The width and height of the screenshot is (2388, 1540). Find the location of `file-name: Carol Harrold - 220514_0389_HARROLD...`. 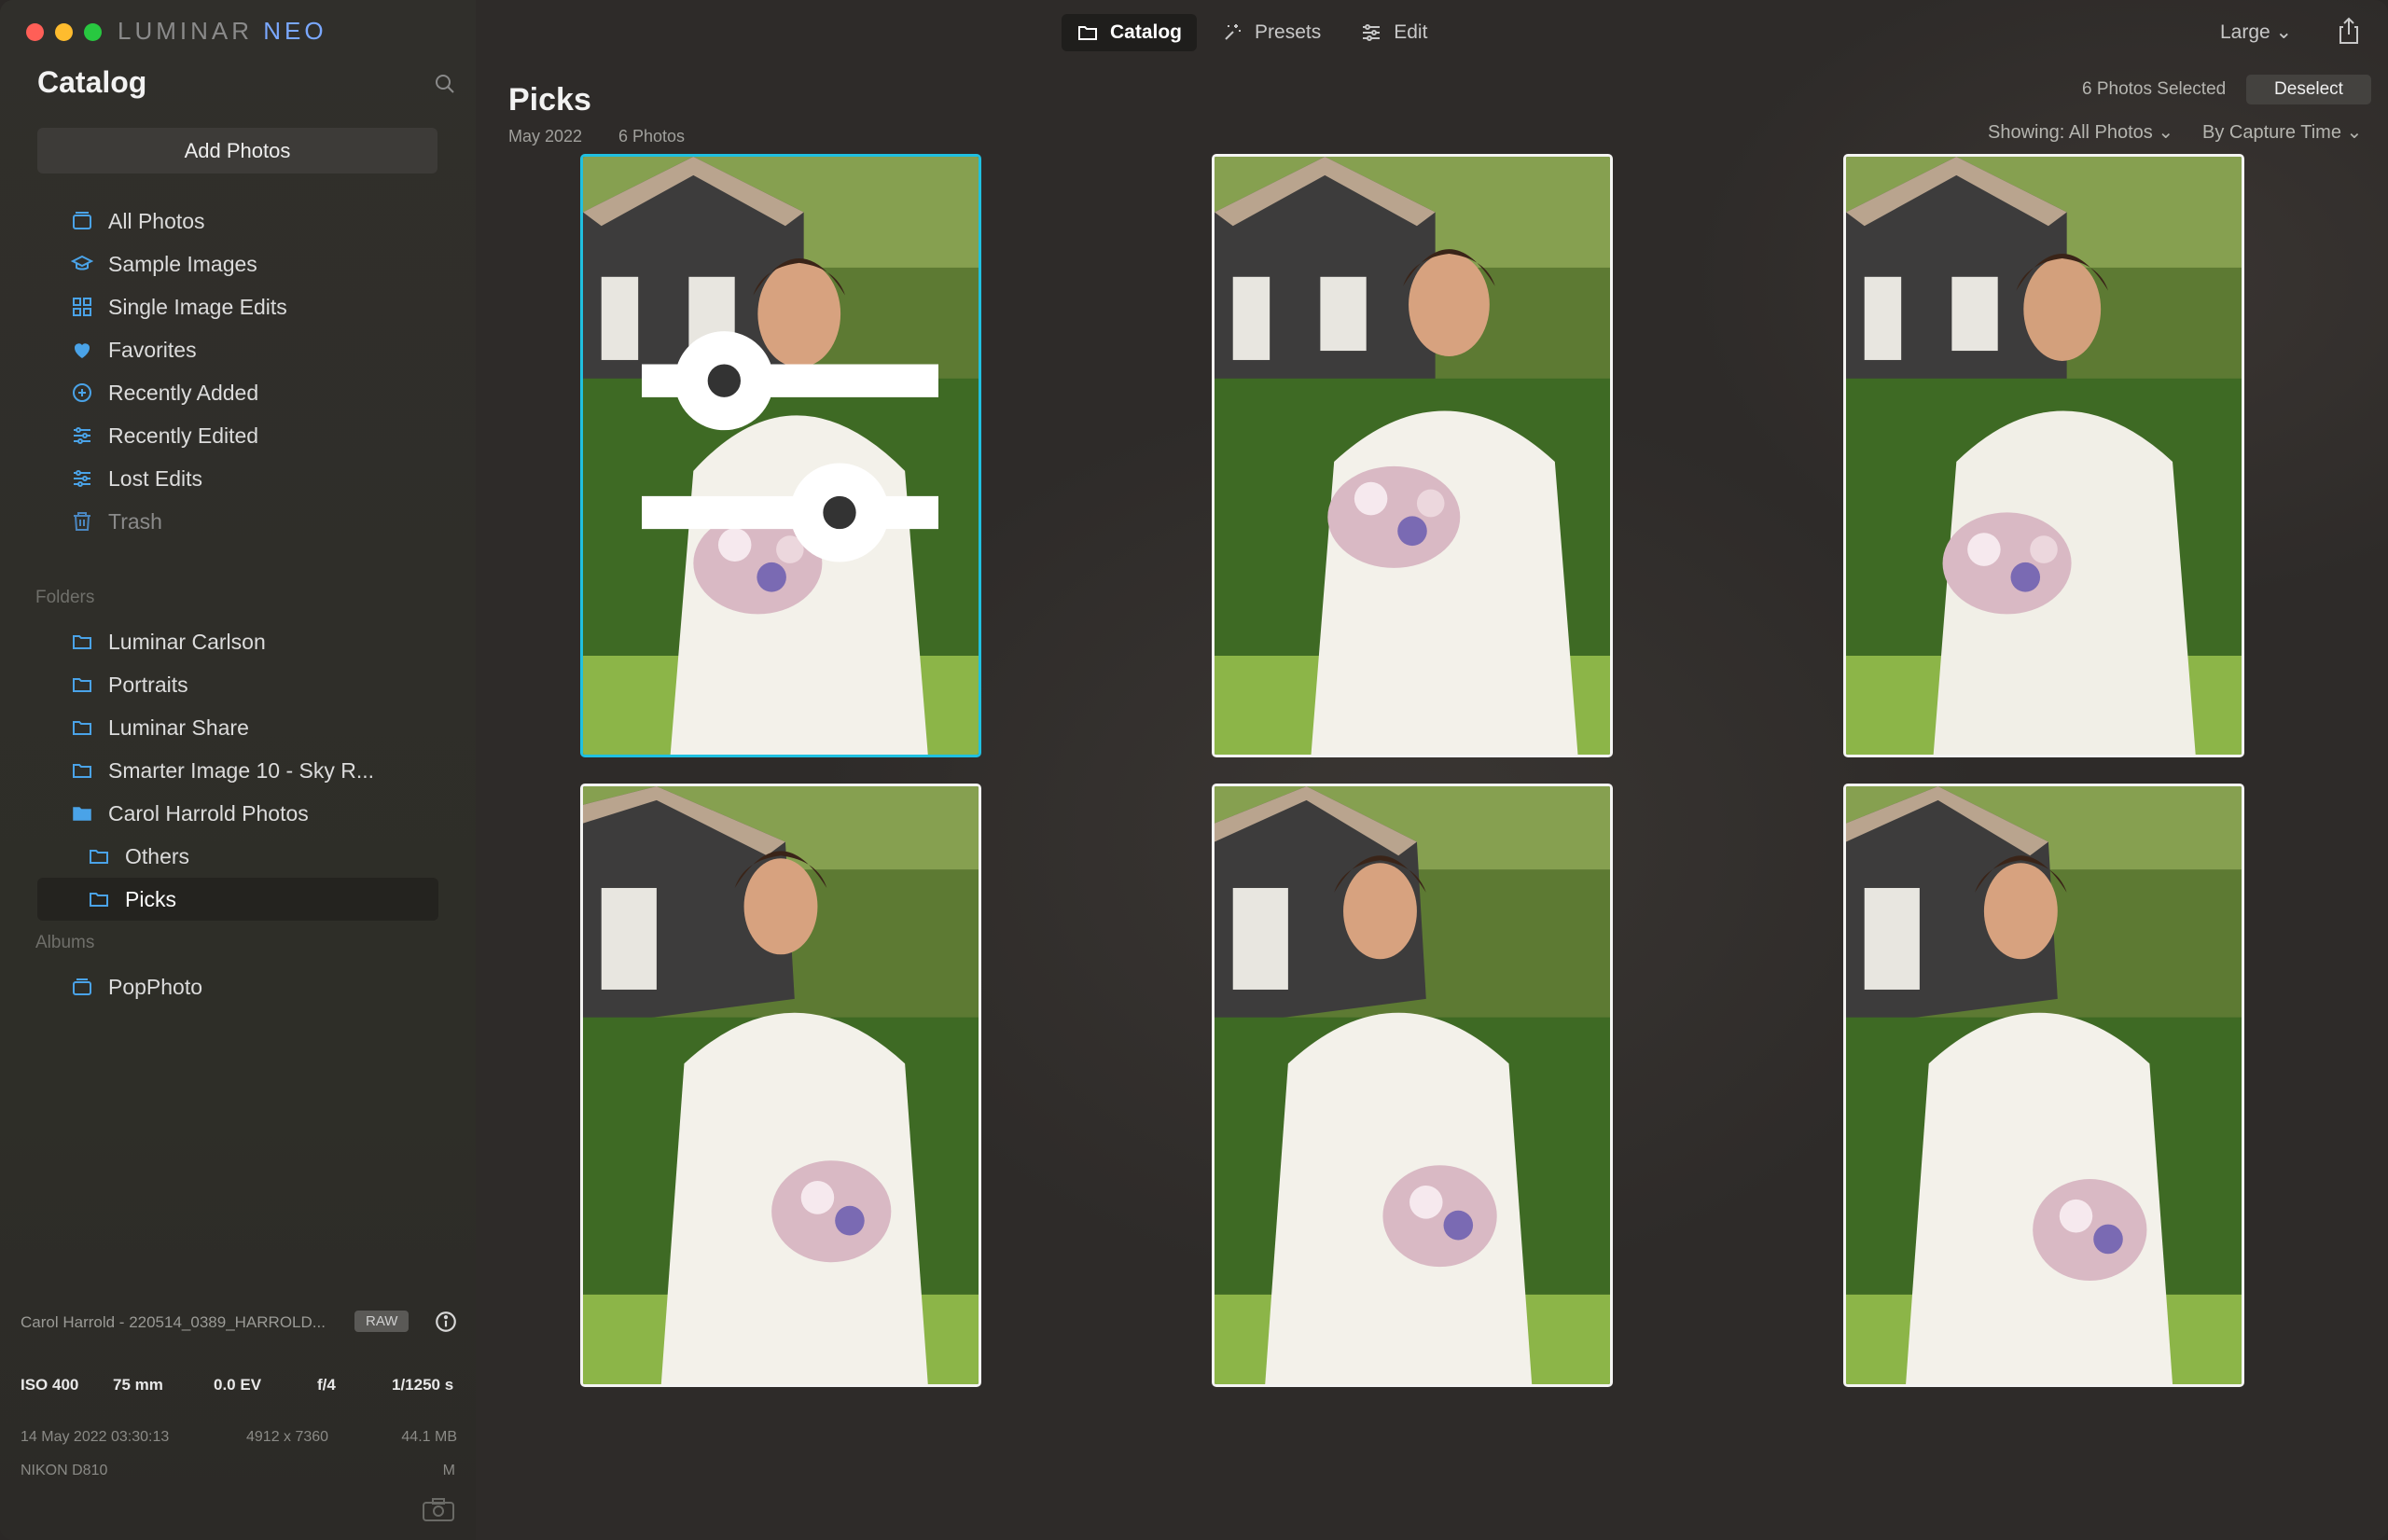

file-name: Carol Harrold - 220514_0389_HARROLD... is located at coordinates (173, 1322).